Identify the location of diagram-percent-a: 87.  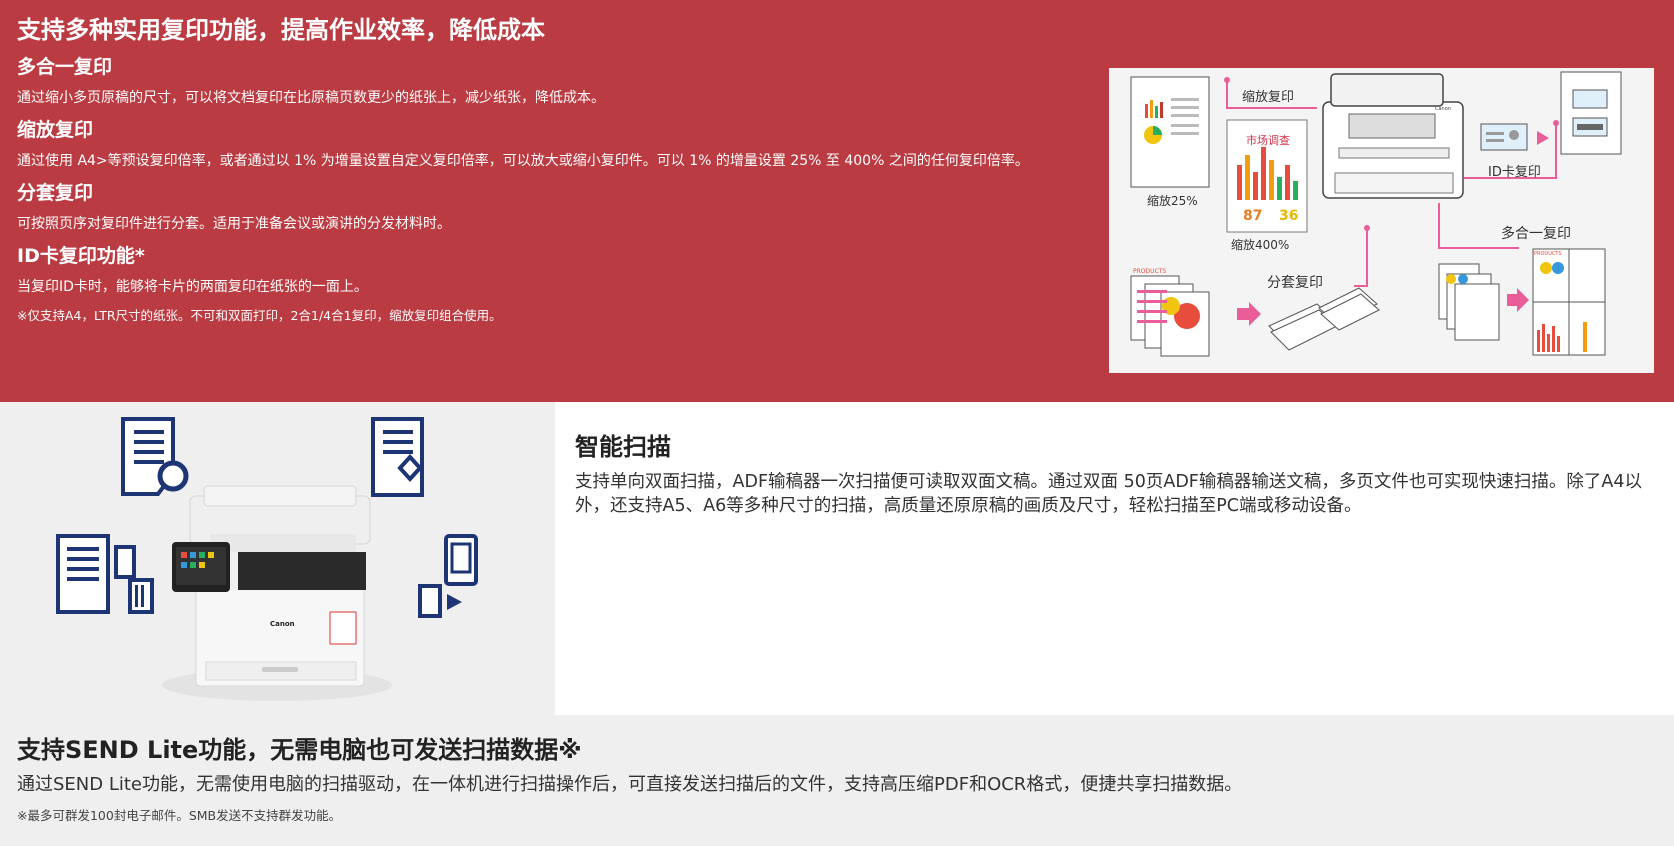
(1252, 216).